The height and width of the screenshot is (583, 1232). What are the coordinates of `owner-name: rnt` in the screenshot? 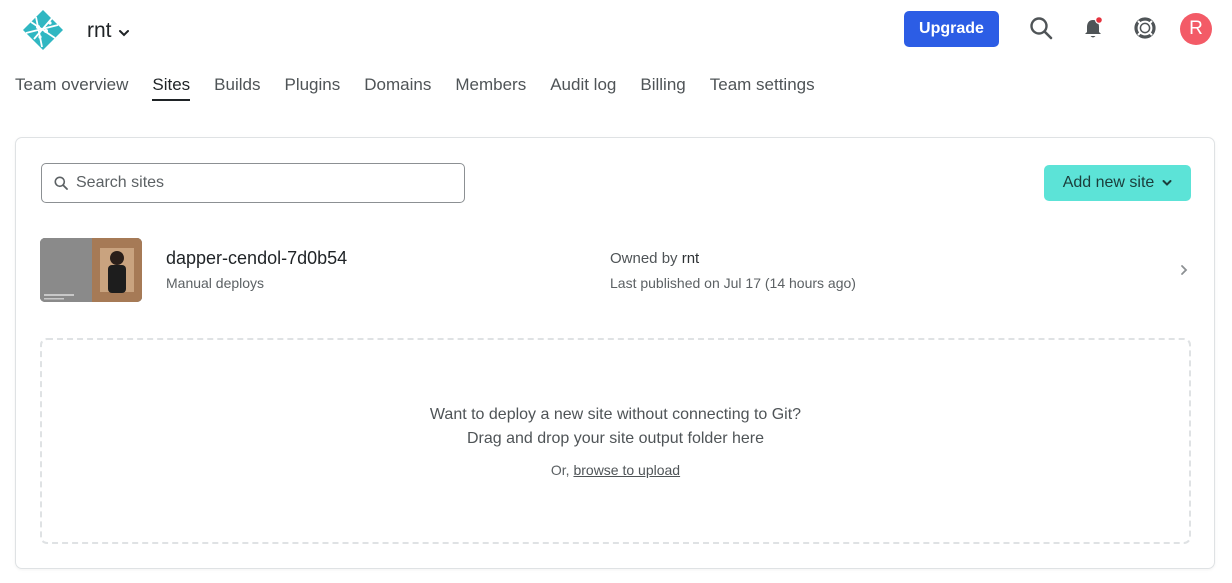 It's located at (690, 258).